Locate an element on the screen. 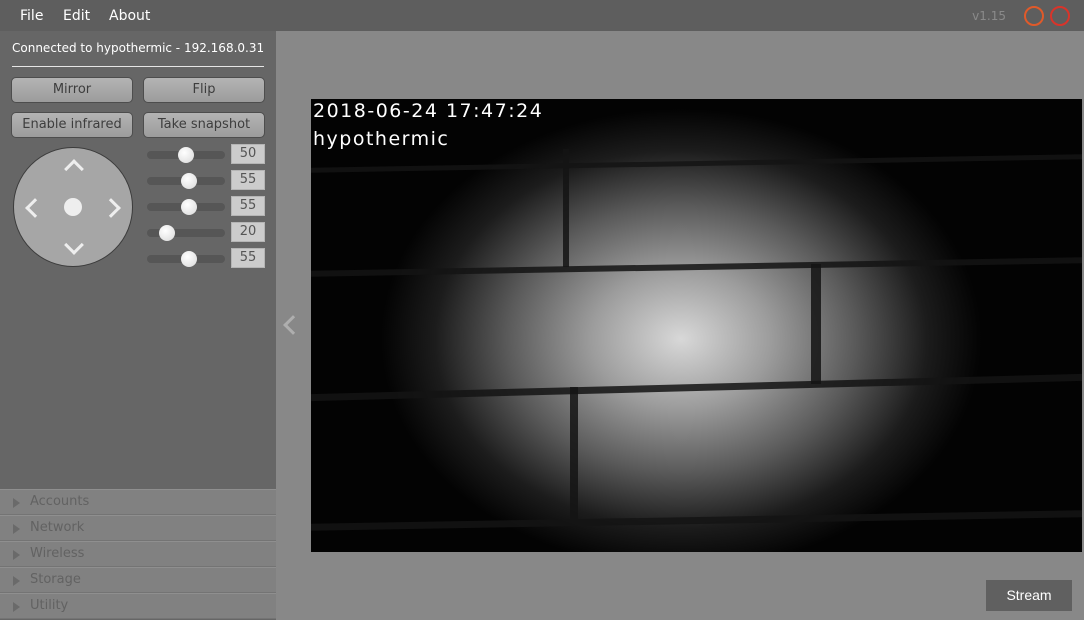 Image resolution: width=1084 pixels, height=620 pixels. section-utility: Utility is located at coordinates (138, 606).